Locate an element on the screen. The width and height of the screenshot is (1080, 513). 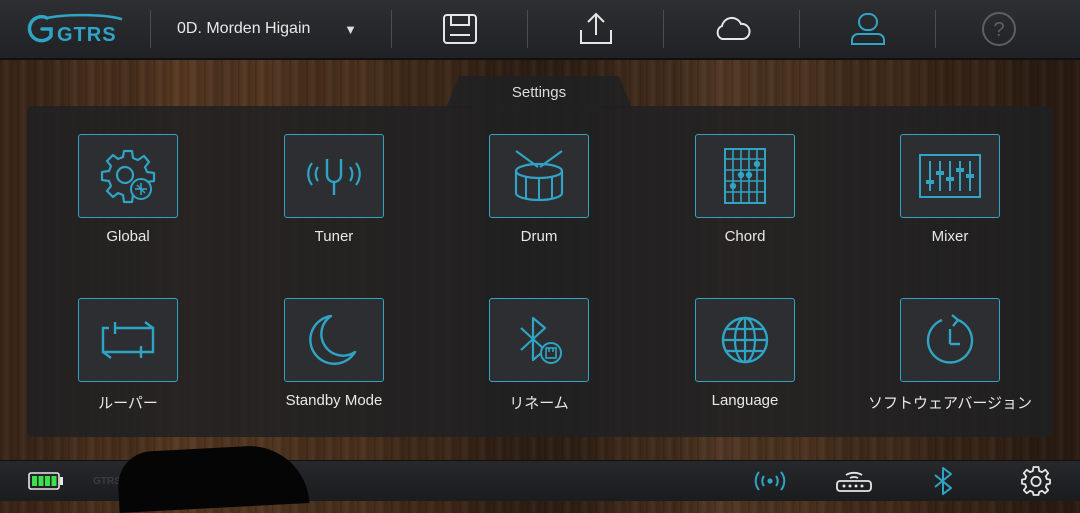
bluetooth-button is located at coordinates (944, 481).